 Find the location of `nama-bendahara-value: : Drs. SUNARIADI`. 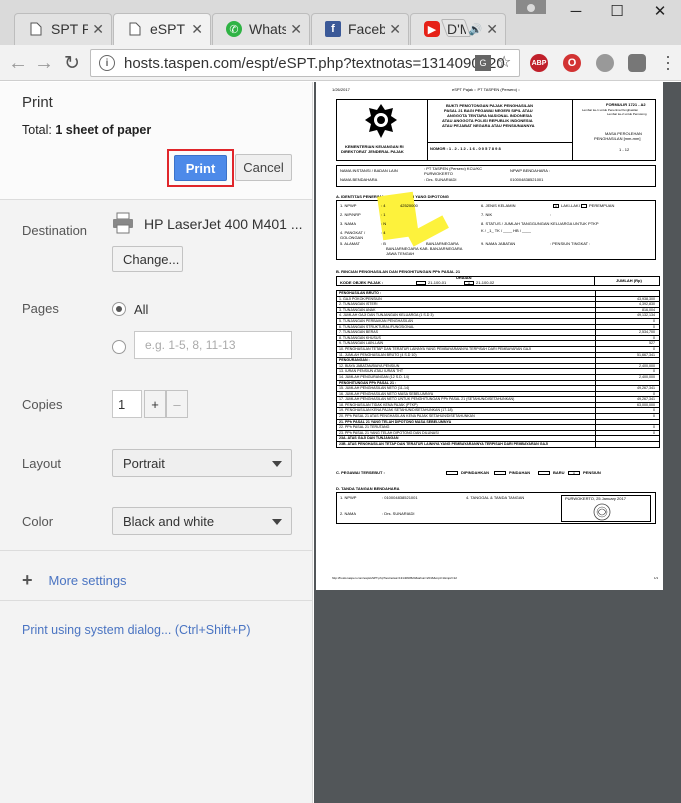

nama-bendahara-value: : Drs. SUNARIADI is located at coordinates (440, 179).